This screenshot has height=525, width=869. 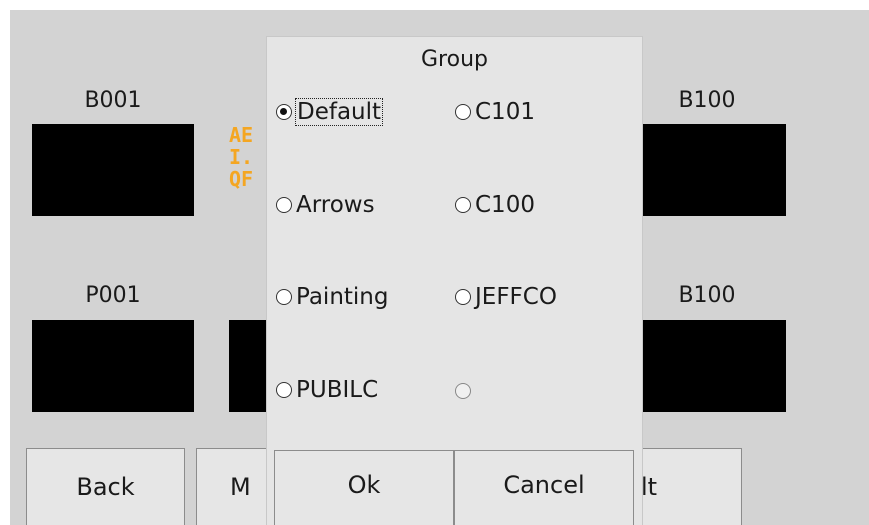 I want to click on radio-option-c100: C100, so click(x=495, y=205).